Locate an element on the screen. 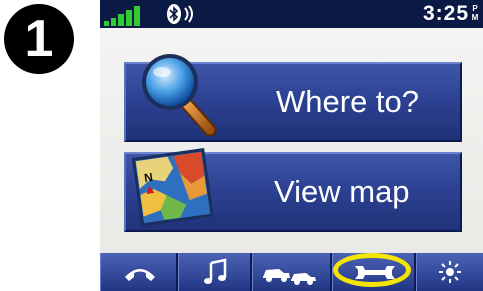 The width and height of the screenshot is (483, 291). magnifier-icon is located at coordinates (179, 95).